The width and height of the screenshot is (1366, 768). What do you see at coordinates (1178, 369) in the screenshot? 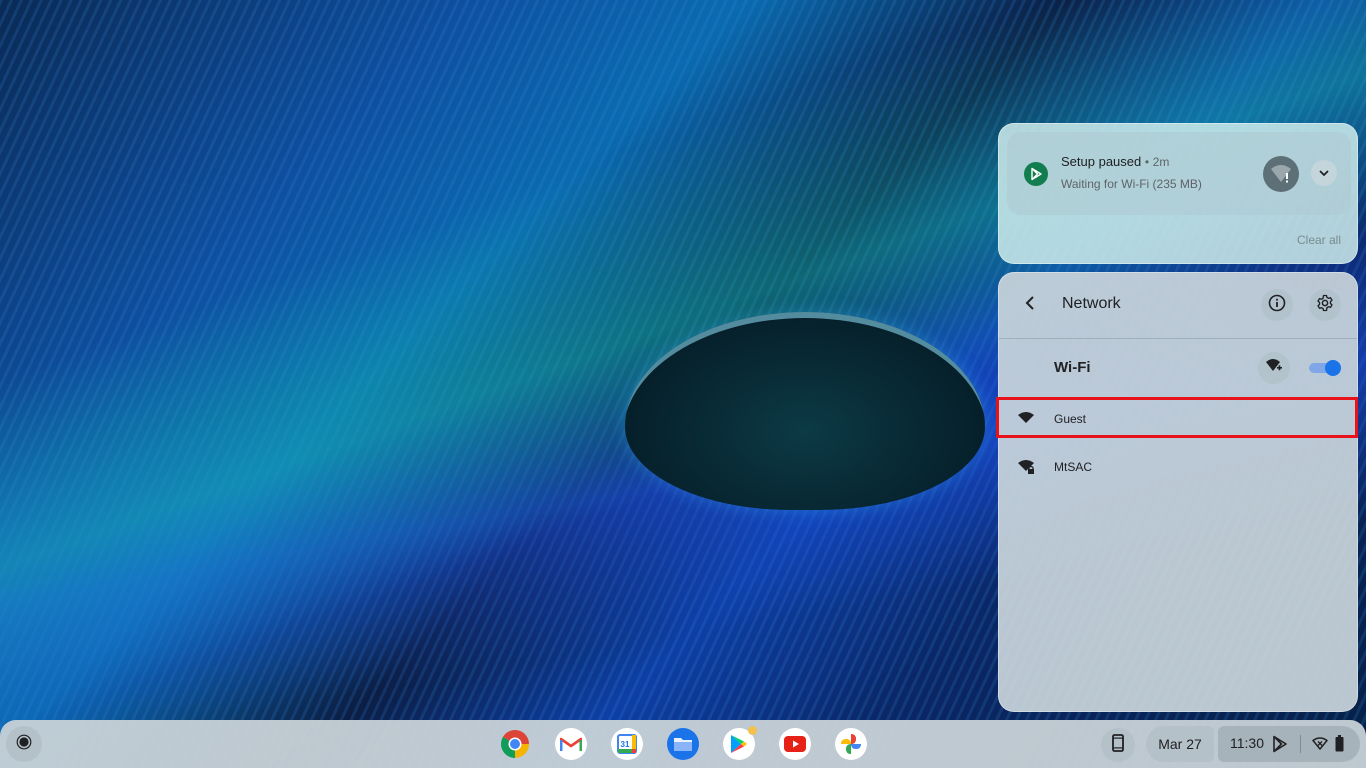
I see `wifi-row: Wi-Fi` at bounding box center [1178, 369].